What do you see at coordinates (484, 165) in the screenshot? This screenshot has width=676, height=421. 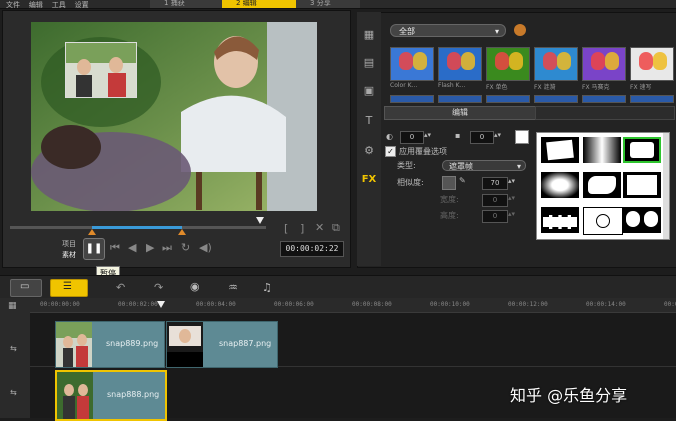 I see `type-select: 遮罩帧 ▾` at bounding box center [484, 165].